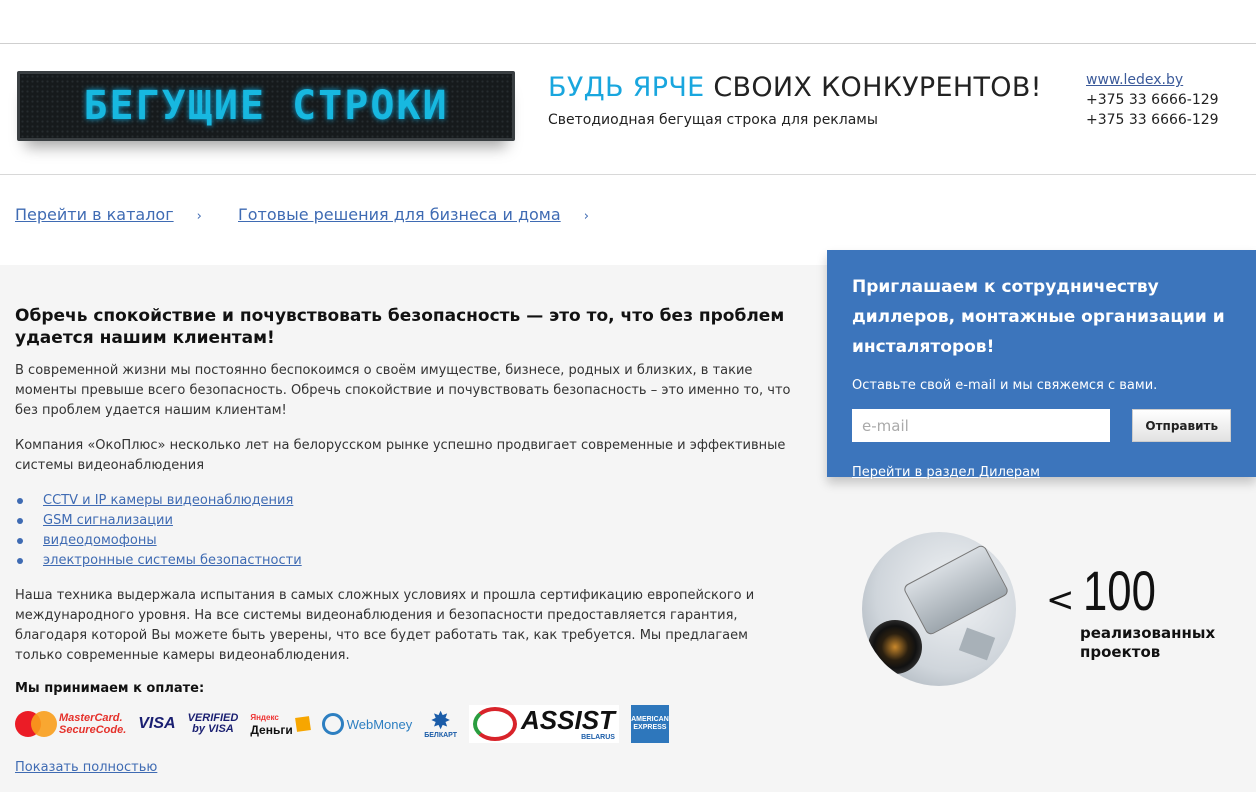  What do you see at coordinates (440, 720) in the screenshot?
I see `star-icon: ✸` at bounding box center [440, 720].